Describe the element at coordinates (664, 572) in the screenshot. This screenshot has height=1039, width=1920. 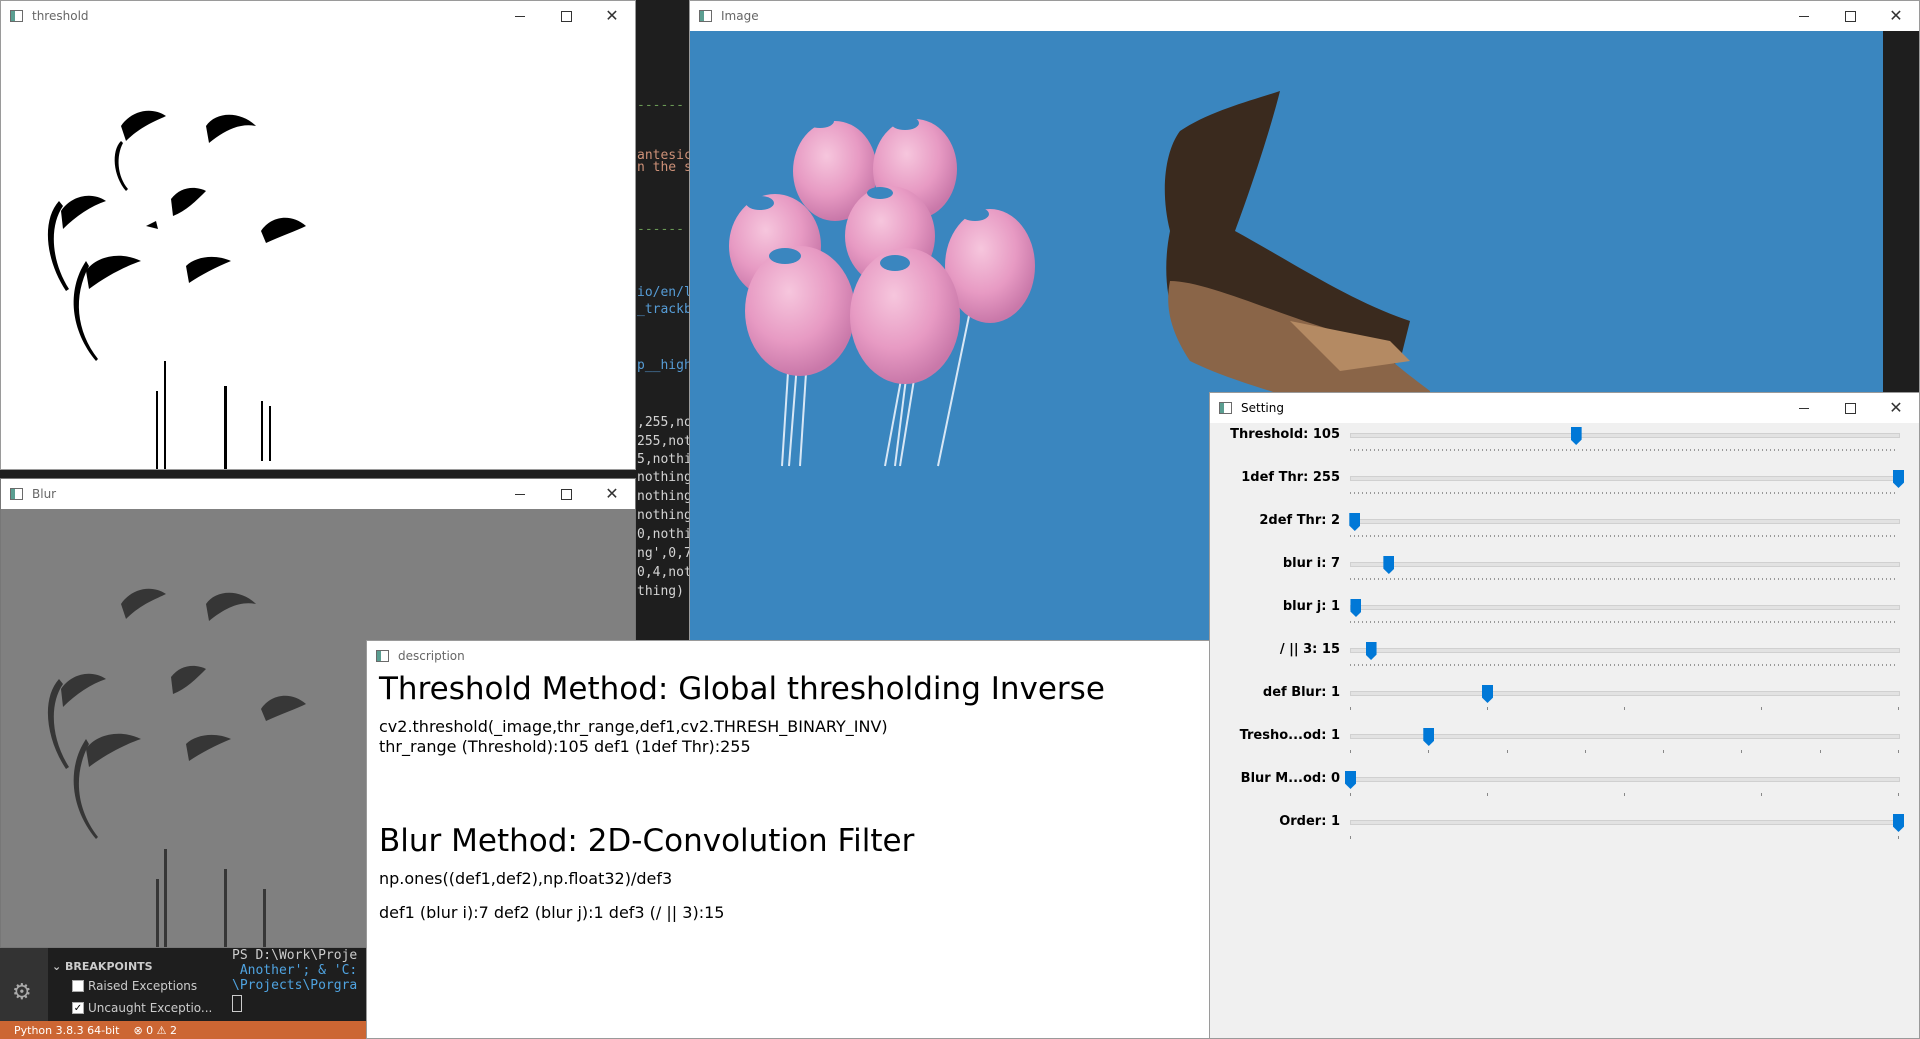
I see `code-line: 0,4,not` at that location.